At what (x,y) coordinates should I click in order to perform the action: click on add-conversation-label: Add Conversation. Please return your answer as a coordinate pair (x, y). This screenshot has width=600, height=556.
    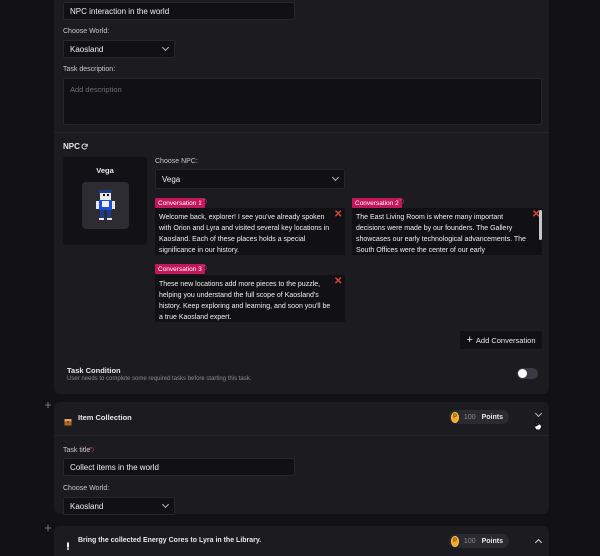
    Looking at the image, I should click on (505, 340).